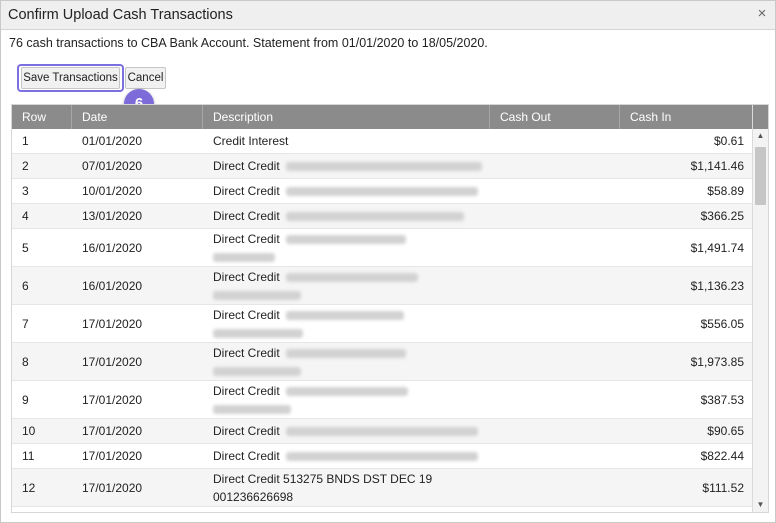  I want to click on column-header-description: Description, so click(346, 117).